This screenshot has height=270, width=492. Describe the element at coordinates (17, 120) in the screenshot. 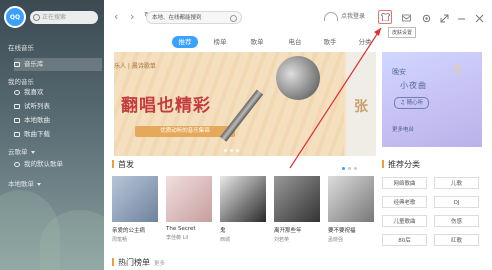

I see `computer-icon` at that location.